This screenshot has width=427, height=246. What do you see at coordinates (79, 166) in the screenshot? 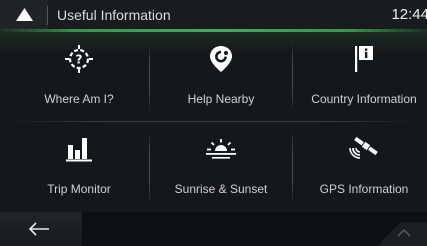
I see `trip-monitor-button: Trip Monitor` at bounding box center [79, 166].